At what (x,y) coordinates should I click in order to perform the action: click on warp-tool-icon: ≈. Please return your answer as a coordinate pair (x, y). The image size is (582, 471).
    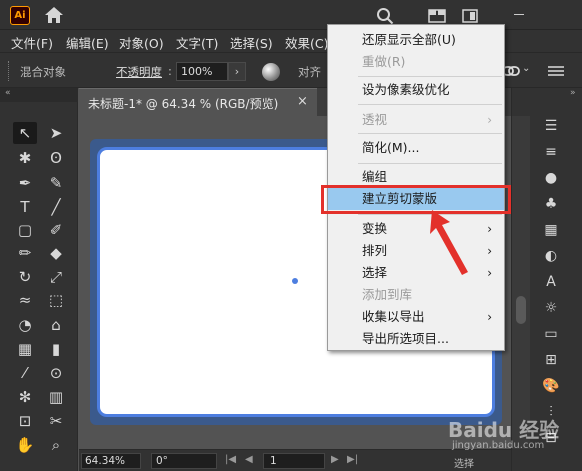
    Looking at the image, I should click on (25, 300).